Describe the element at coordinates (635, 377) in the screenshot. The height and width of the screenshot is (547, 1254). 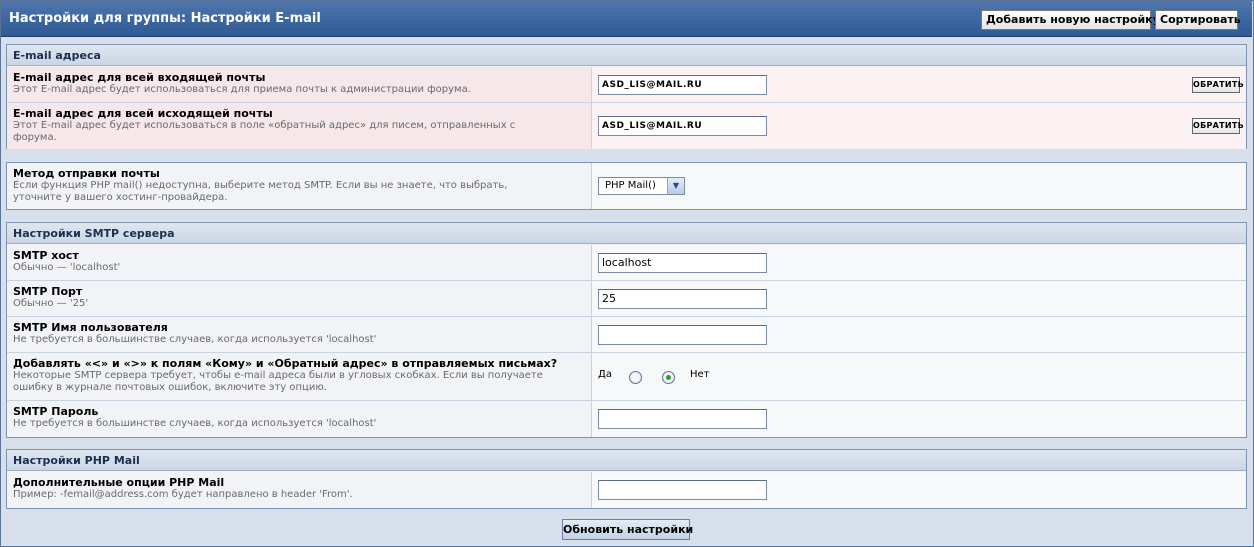
I see `radio-yes` at that location.